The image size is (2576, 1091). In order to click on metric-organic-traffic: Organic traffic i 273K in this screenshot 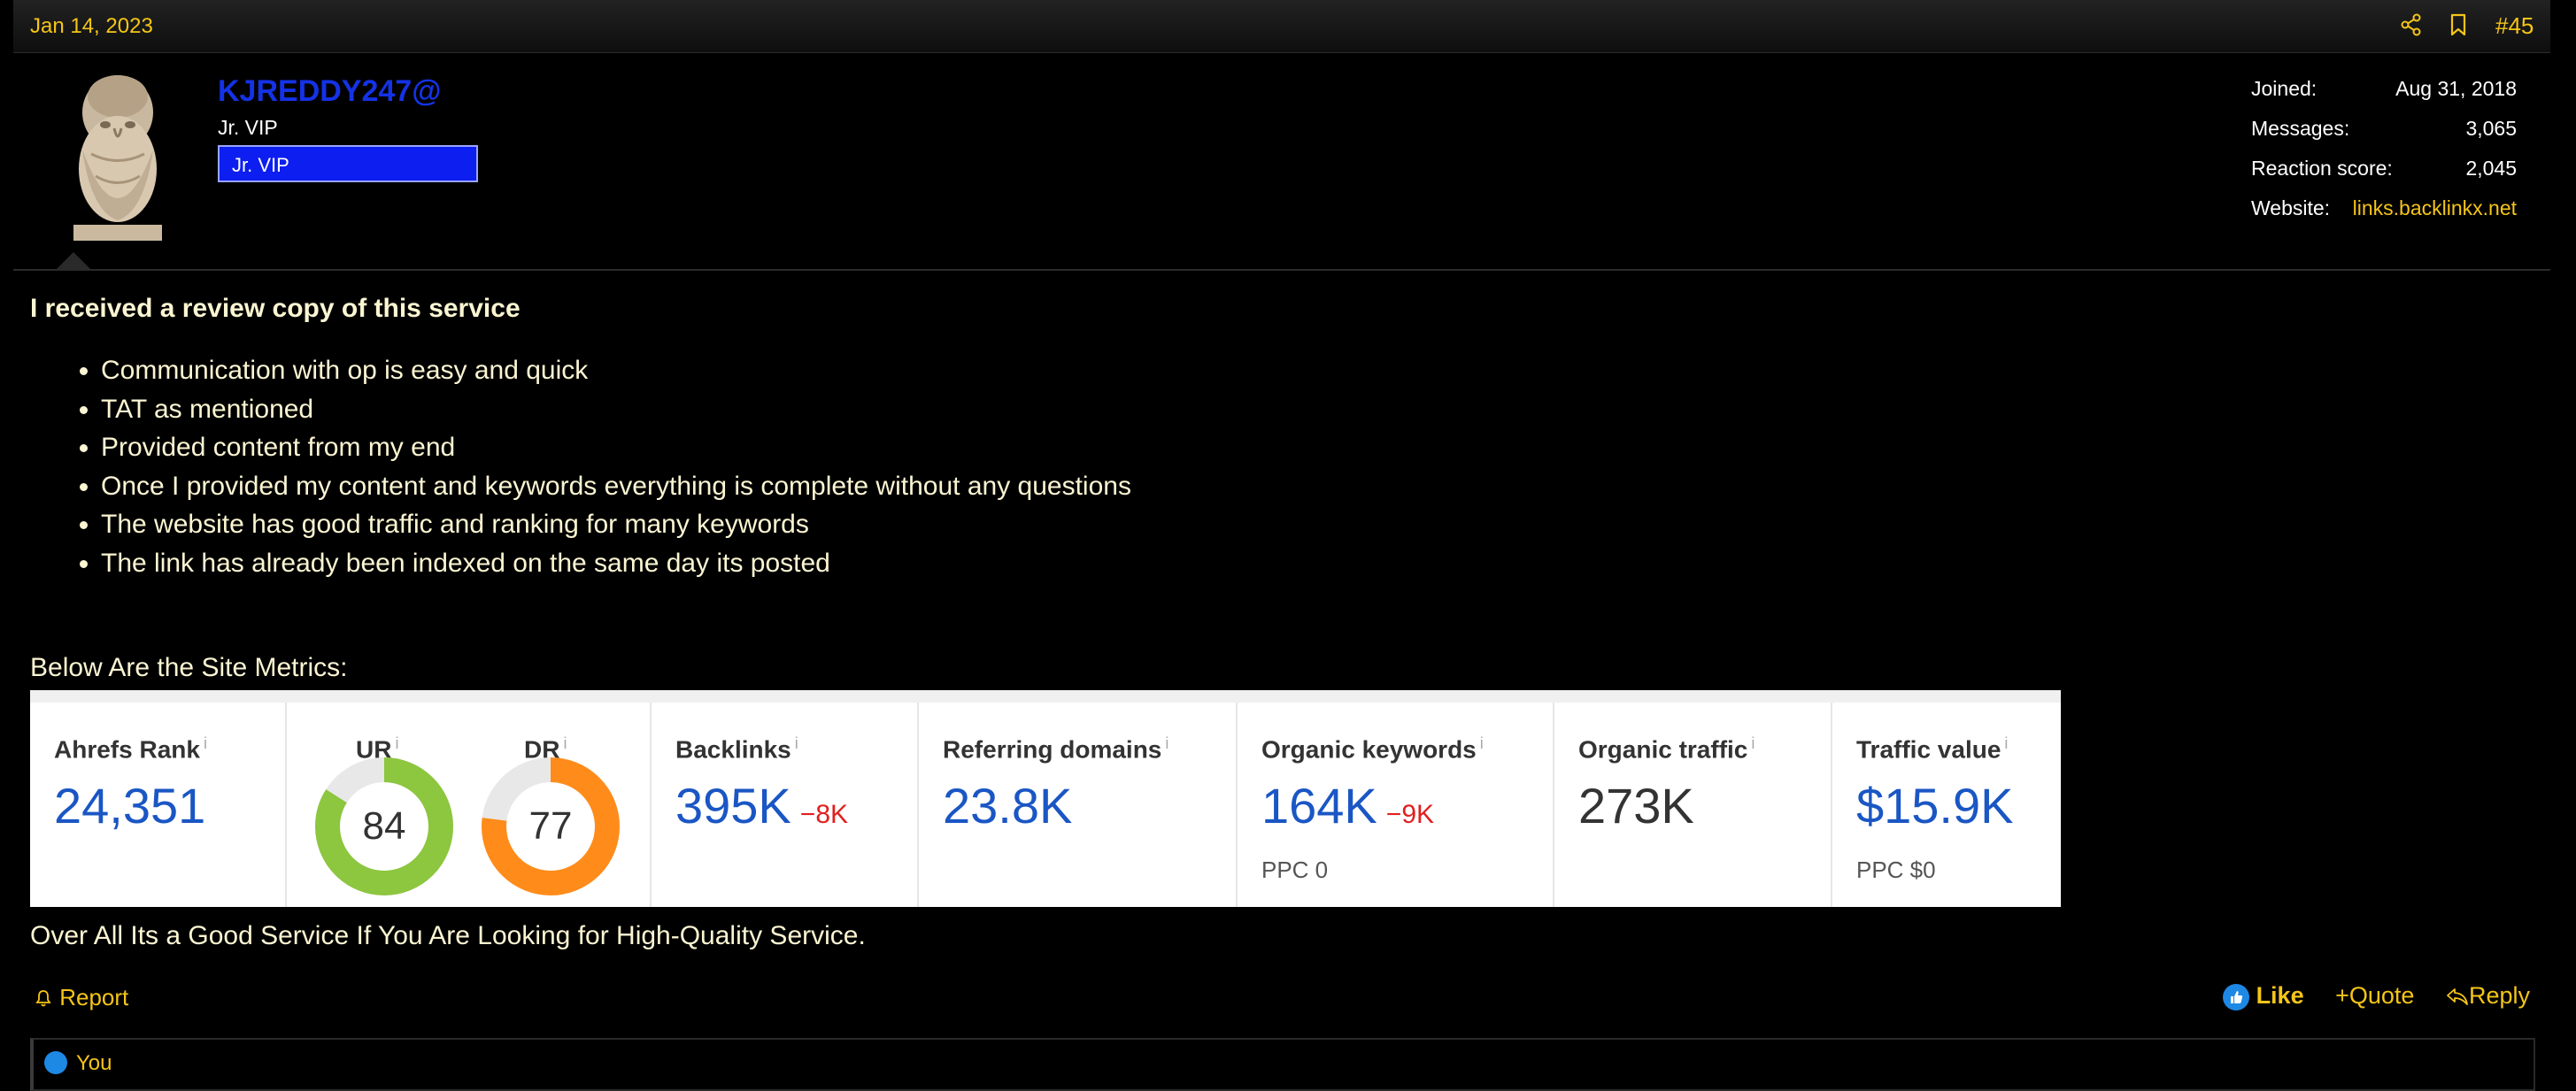, I will do `click(1693, 805)`.